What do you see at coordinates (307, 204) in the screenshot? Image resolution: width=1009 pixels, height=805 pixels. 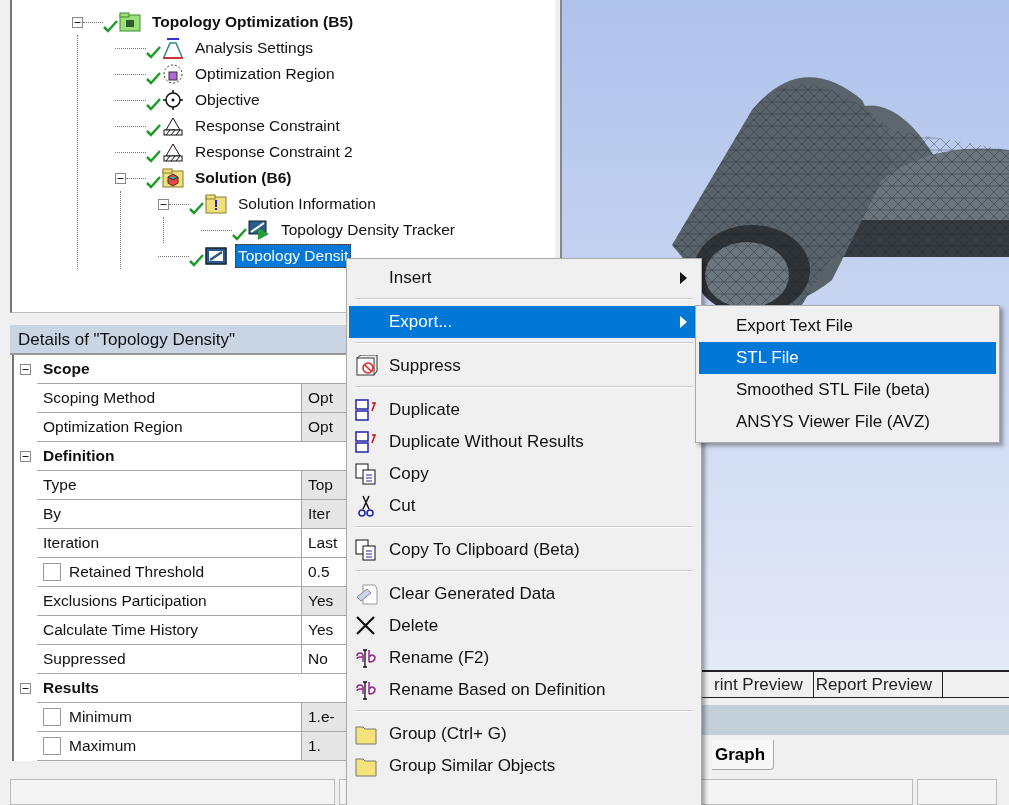 I see `tree-item: Solution Information` at bounding box center [307, 204].